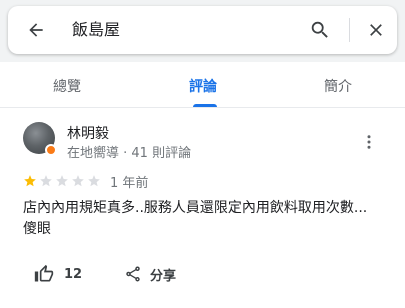 Image resolution: width=405 pixels, height=308 pixels. What do you see at coordinates (349, 30) in the screenshot?
I see `search-divider` at bounding box center [349, 30].